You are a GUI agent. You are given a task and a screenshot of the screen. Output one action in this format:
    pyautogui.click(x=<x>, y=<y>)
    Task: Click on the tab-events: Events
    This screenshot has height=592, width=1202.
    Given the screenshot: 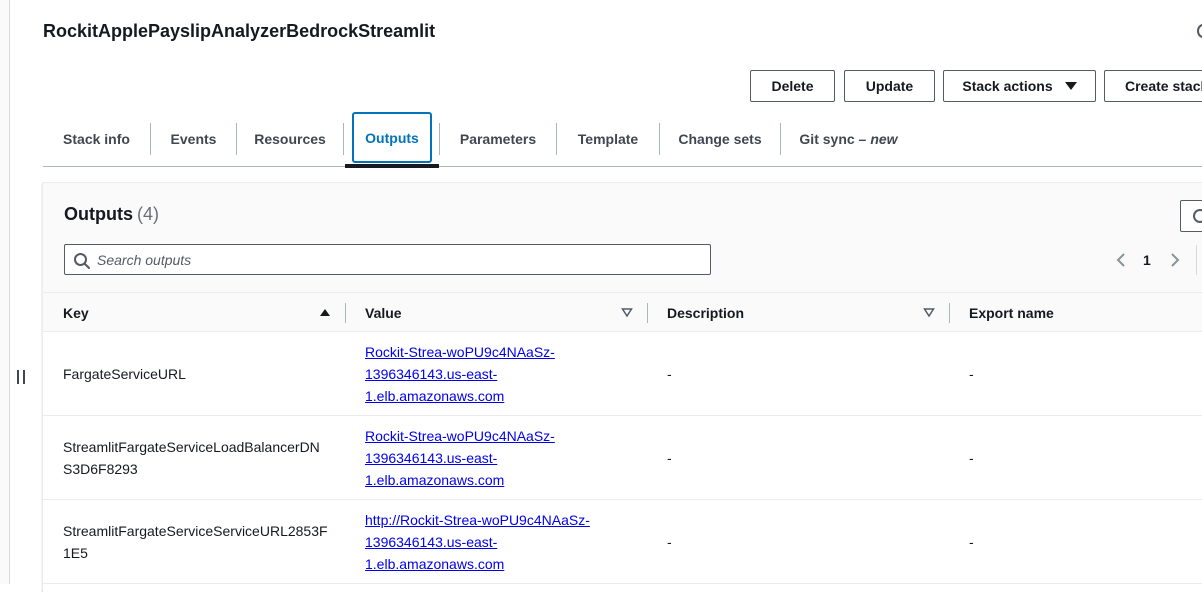 What is the action you would take?
    pyautogui.click(x=193, y=139)
    